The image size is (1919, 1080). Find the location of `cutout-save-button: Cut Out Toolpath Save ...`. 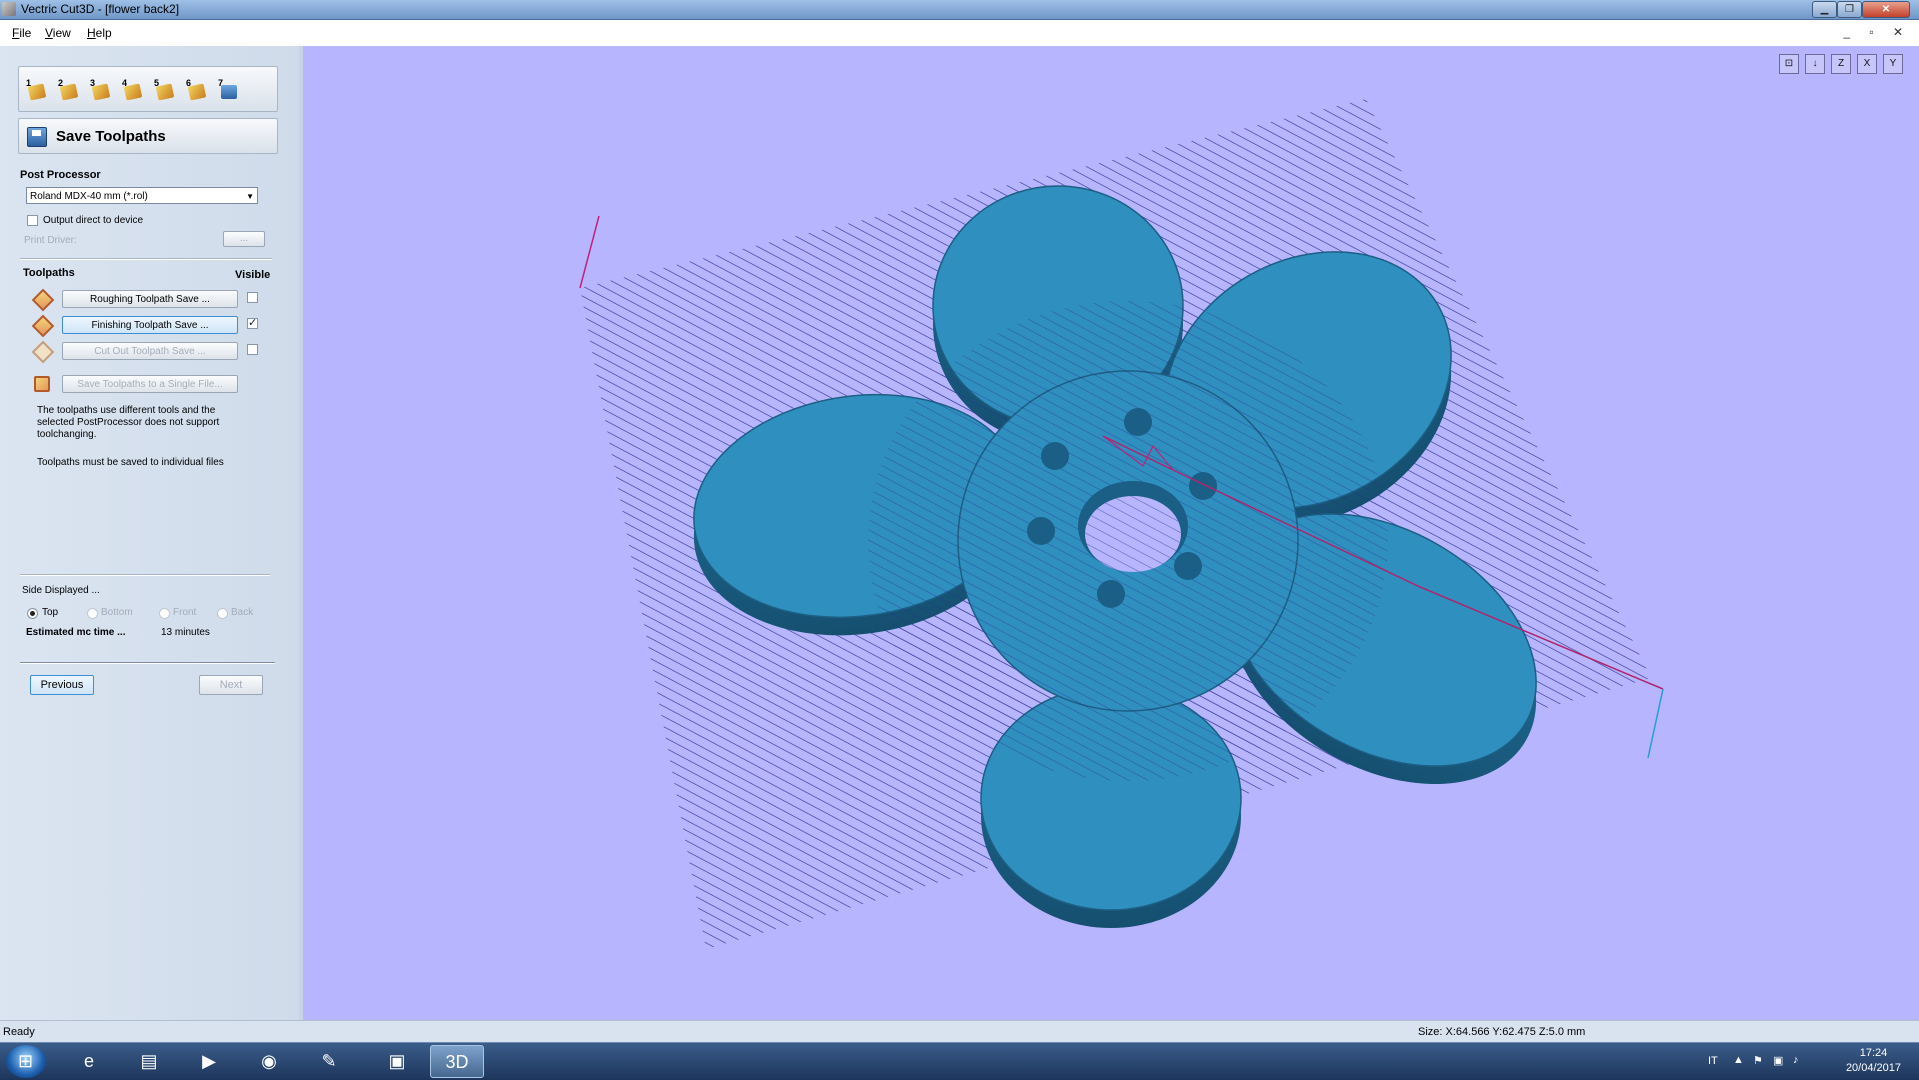

cutout-save-button: Cut Out Toolpath Save ... is located at coordinates (150, 351).